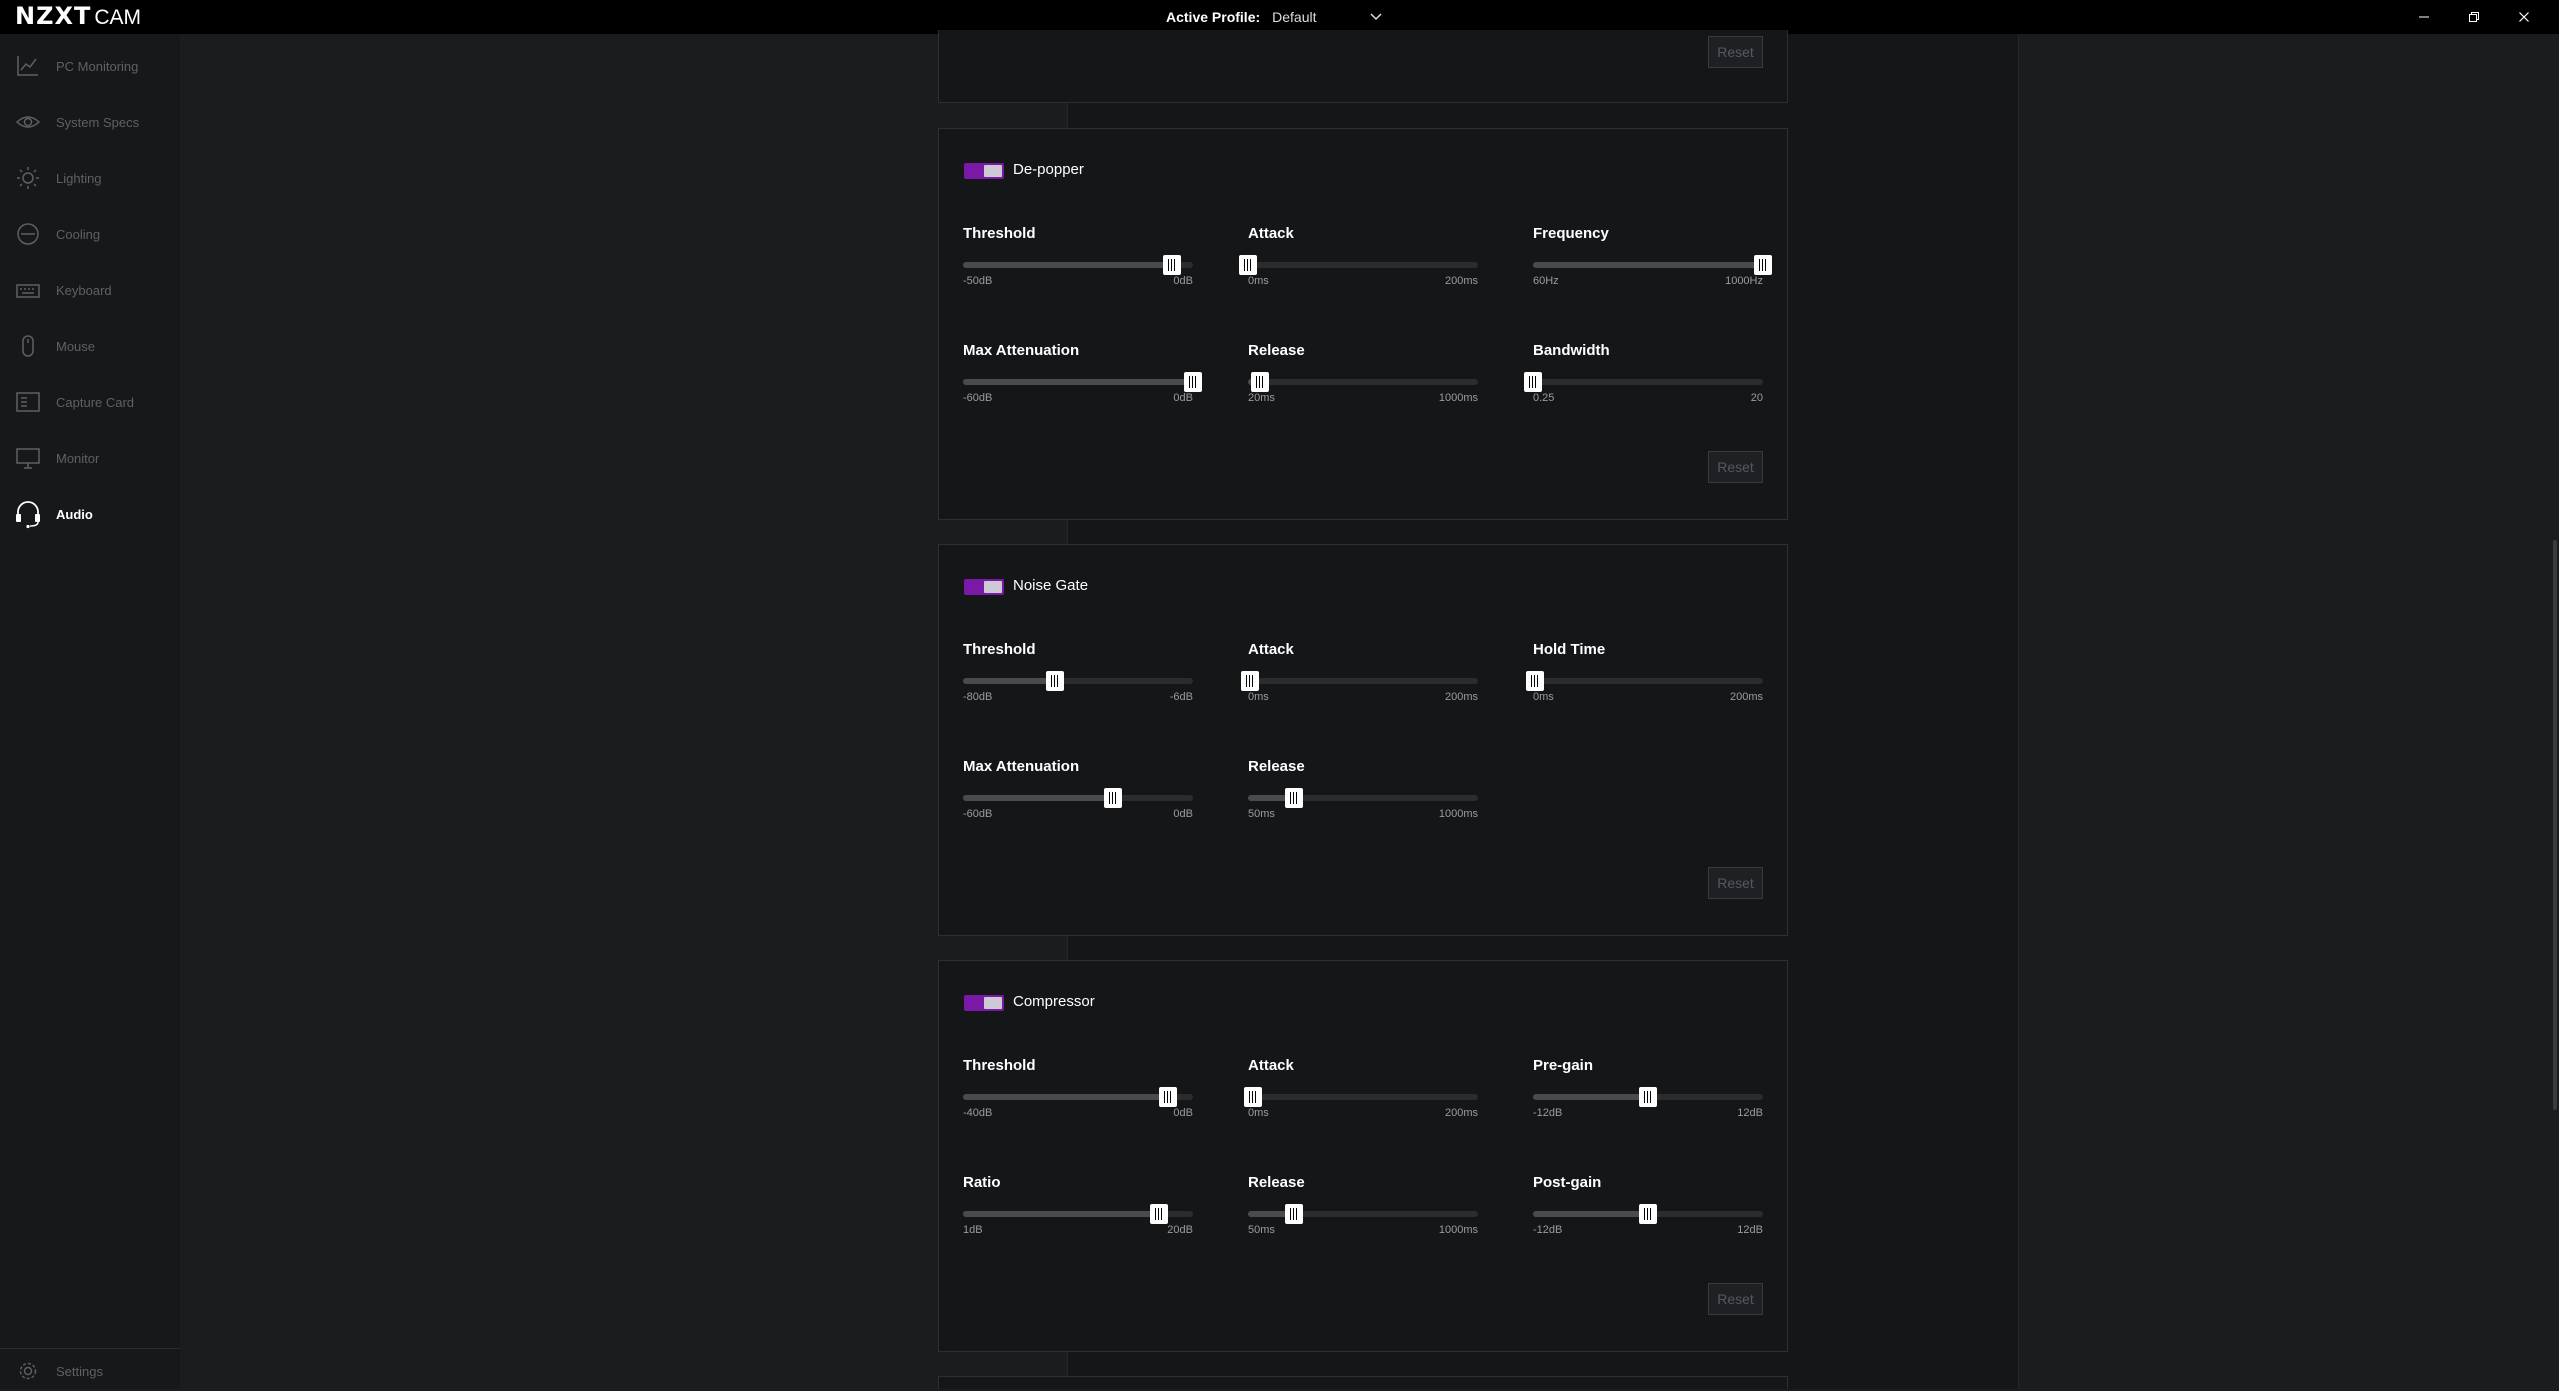  I want to click on depopper-toggle, so click(984, 171).